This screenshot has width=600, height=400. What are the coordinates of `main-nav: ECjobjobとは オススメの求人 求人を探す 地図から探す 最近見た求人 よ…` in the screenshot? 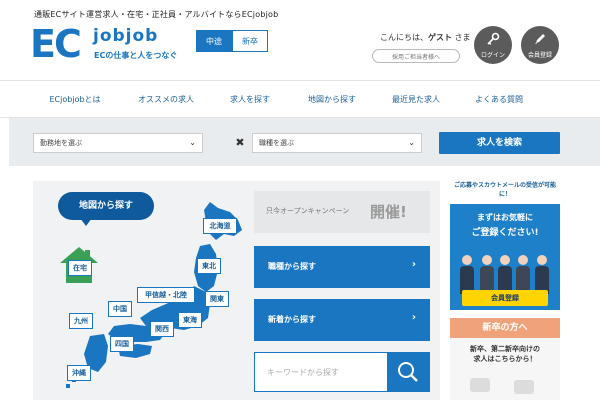 It's located at (300, 99).